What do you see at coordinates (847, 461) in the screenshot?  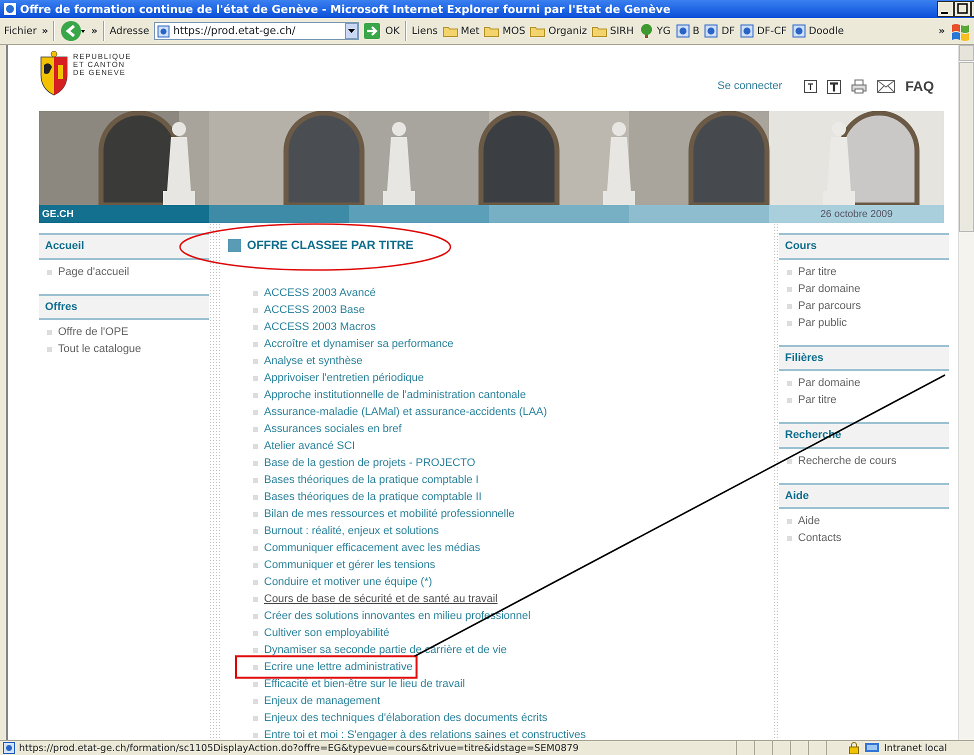 I see `sidebar-link: Recherche de cours` at bounding box center [847, 461].